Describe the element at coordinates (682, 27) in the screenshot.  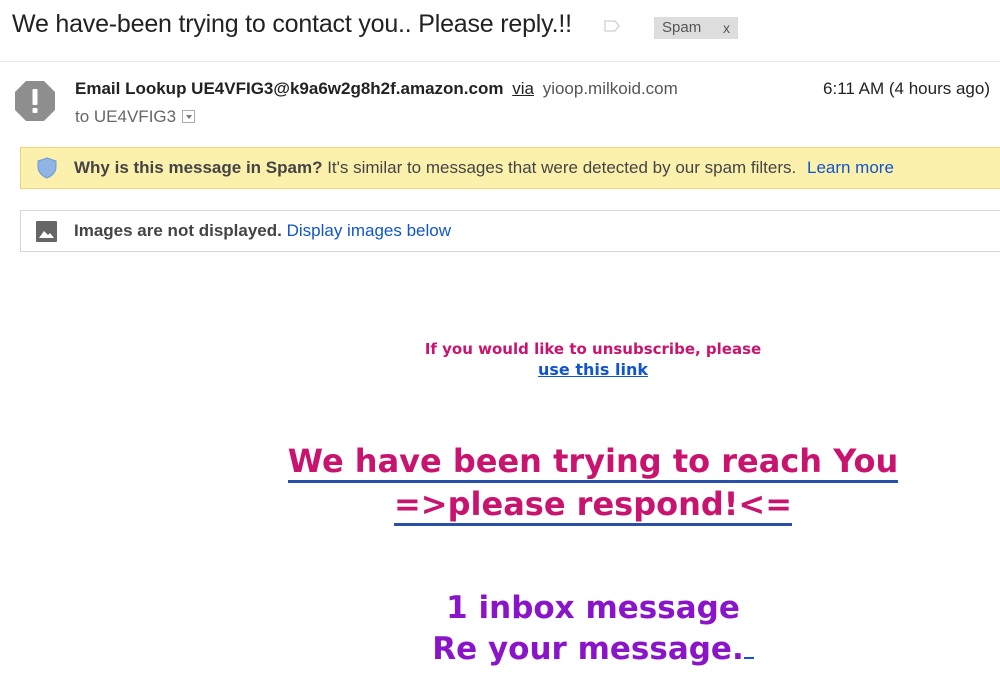
I see `spam-label-text: Spam` at that location.